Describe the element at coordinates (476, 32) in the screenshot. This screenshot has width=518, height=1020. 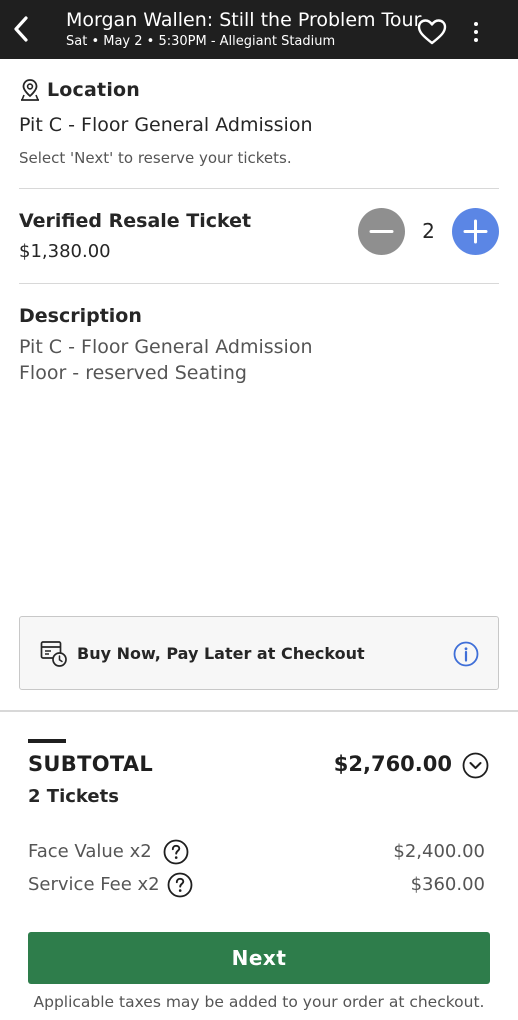
I see `more-options-button` at that location.